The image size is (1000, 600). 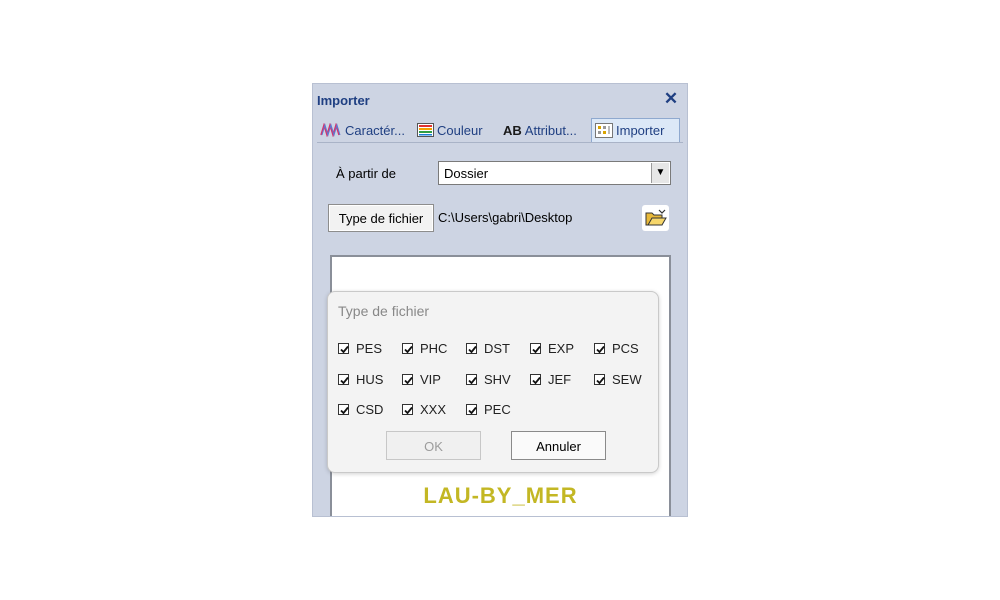 I want to click on tab-label: Couleur, so click(x=460, y=130).